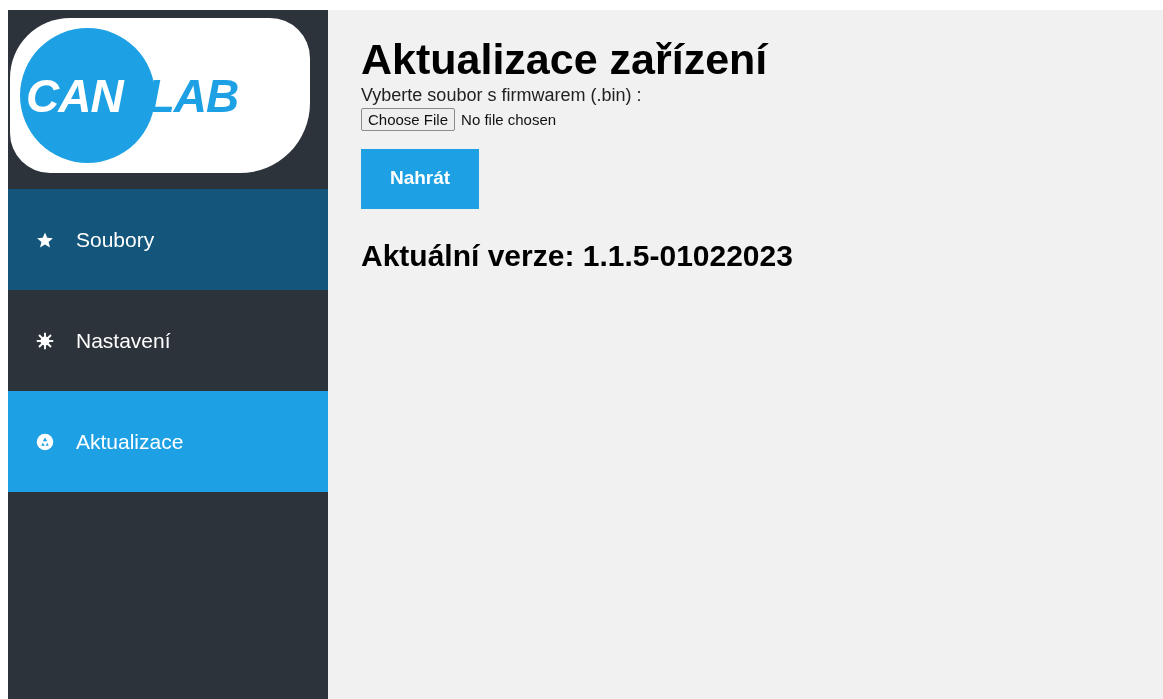  What do you see at coordinates (565, 59) in the screenshot?
I see `page-title: Aktualizace zařízení` at bounding box center [565, 59].